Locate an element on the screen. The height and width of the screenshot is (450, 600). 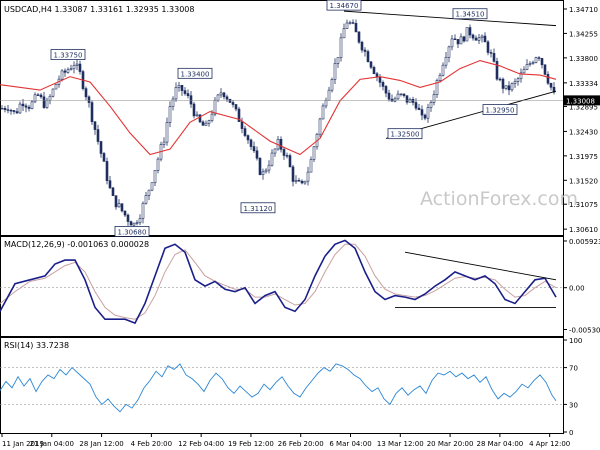
x-tick-label: 19 Feb 12:00 is located at coordinates (251, 444).